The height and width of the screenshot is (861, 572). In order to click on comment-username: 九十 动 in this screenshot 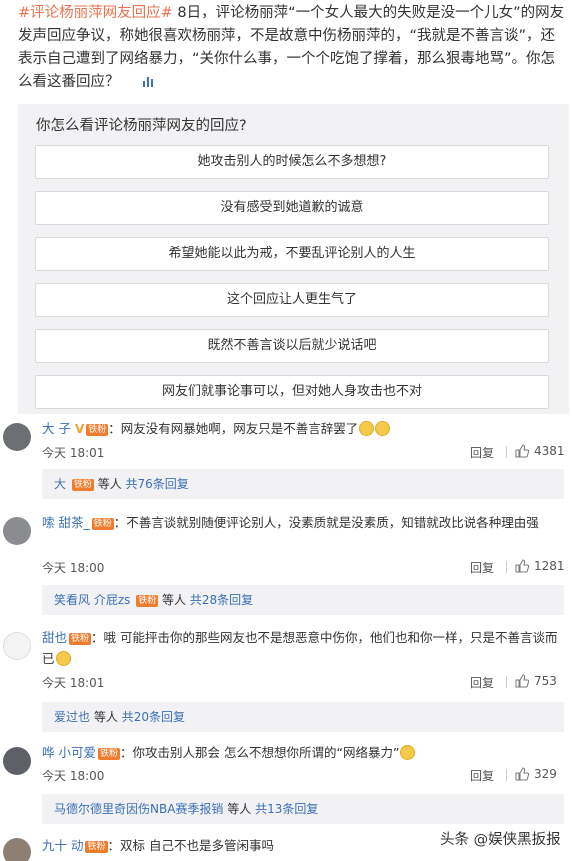, I will do `click(62, 845)`.